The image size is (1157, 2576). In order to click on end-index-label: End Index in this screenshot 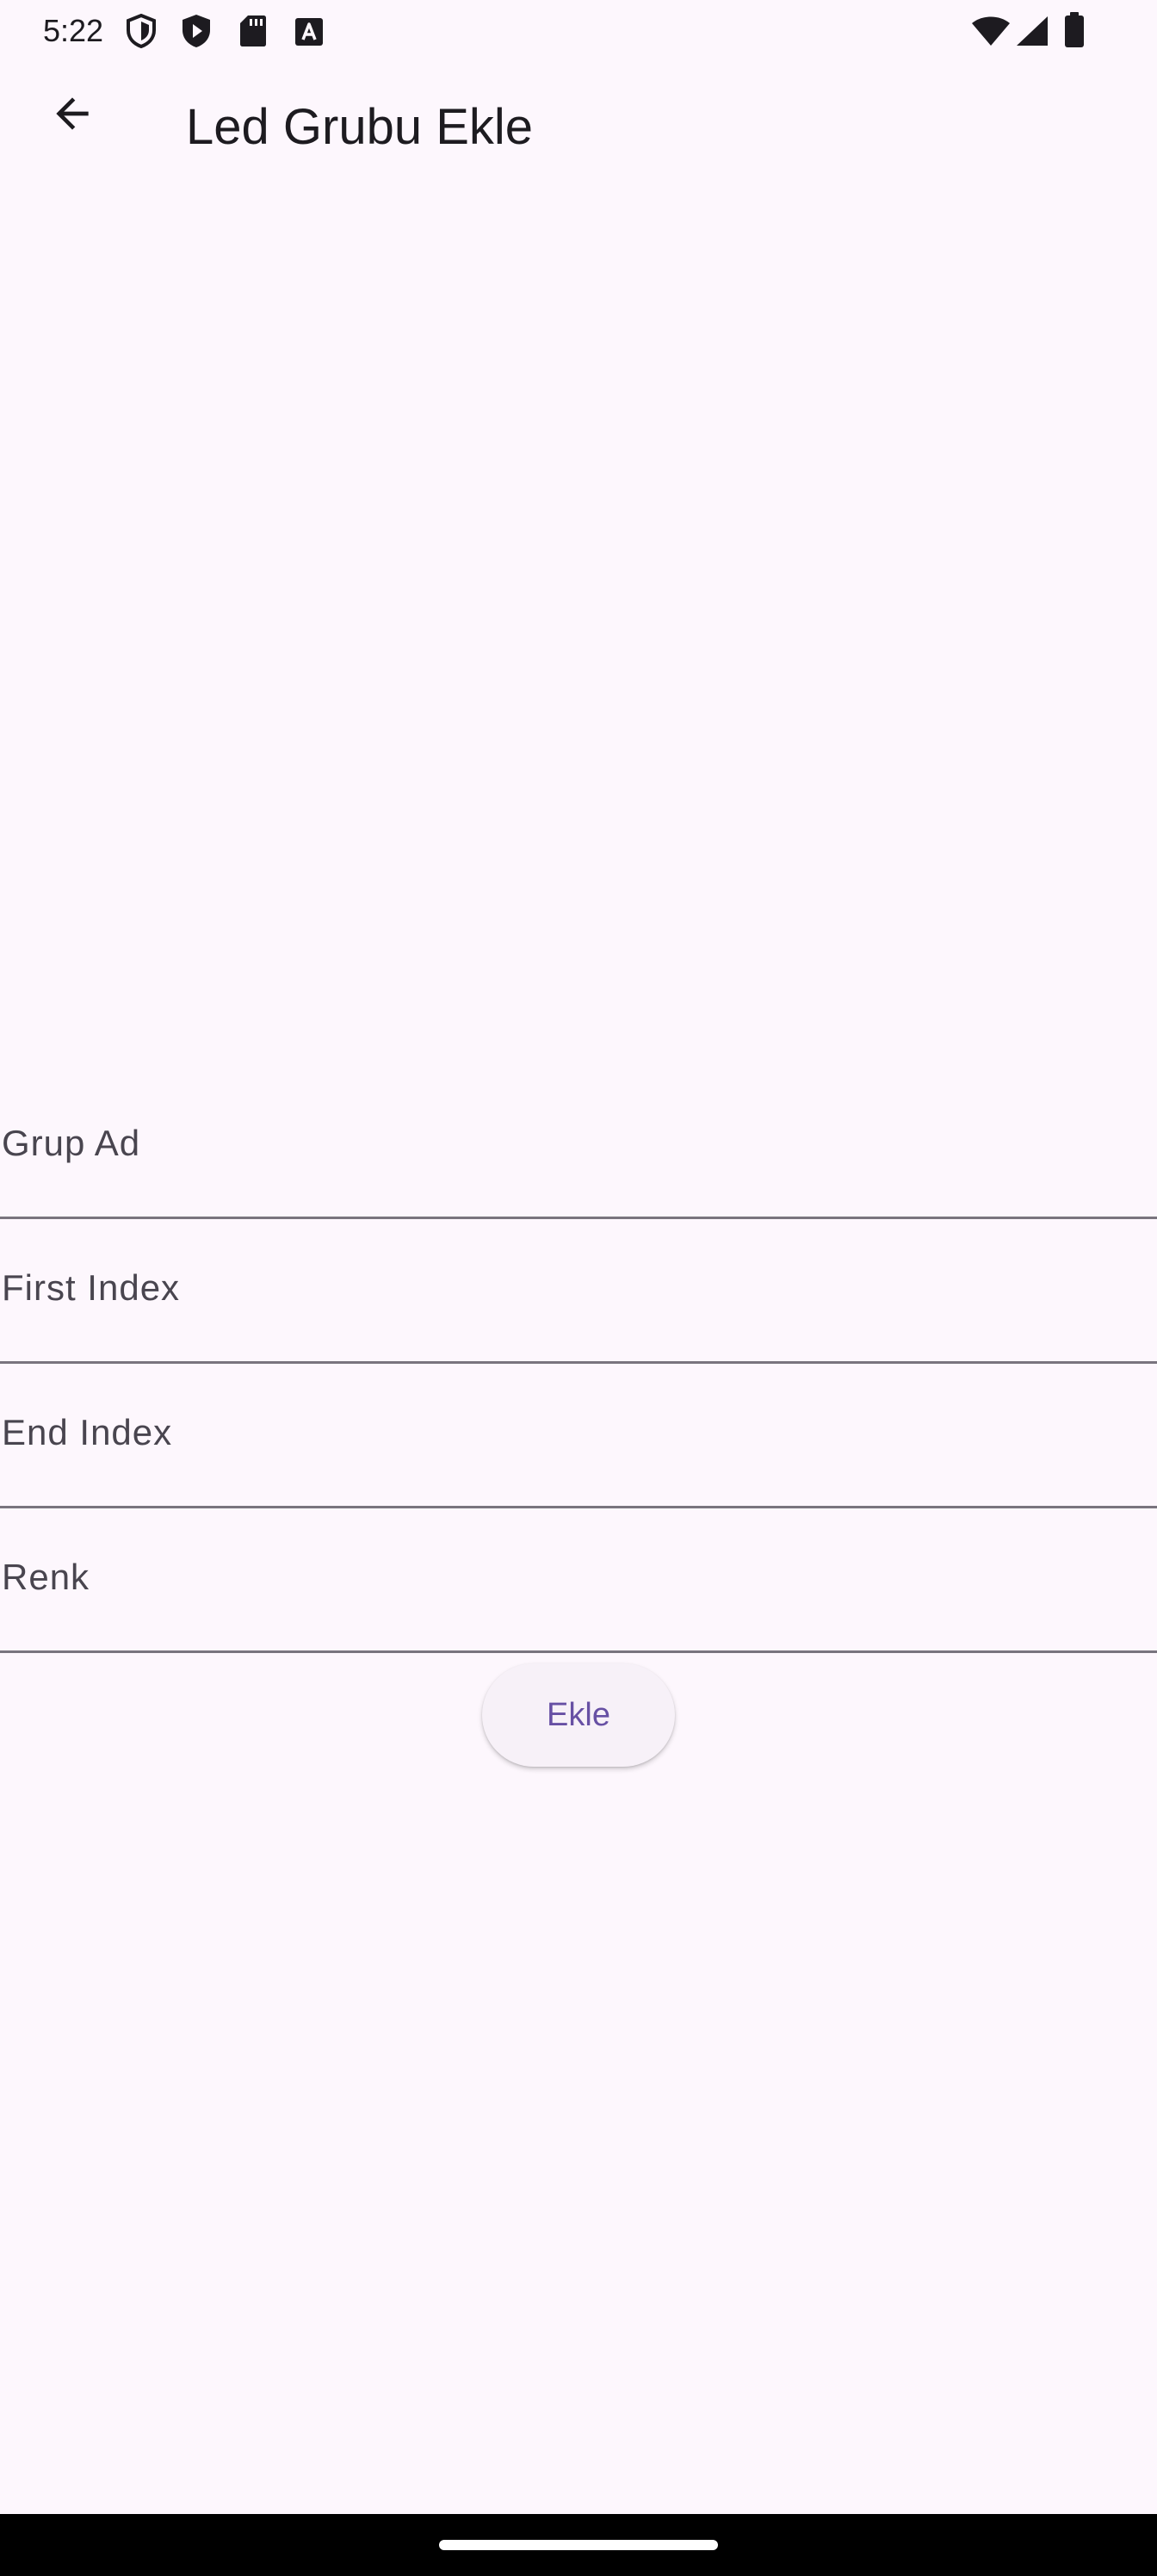, I will do `click(88, 1432)`.